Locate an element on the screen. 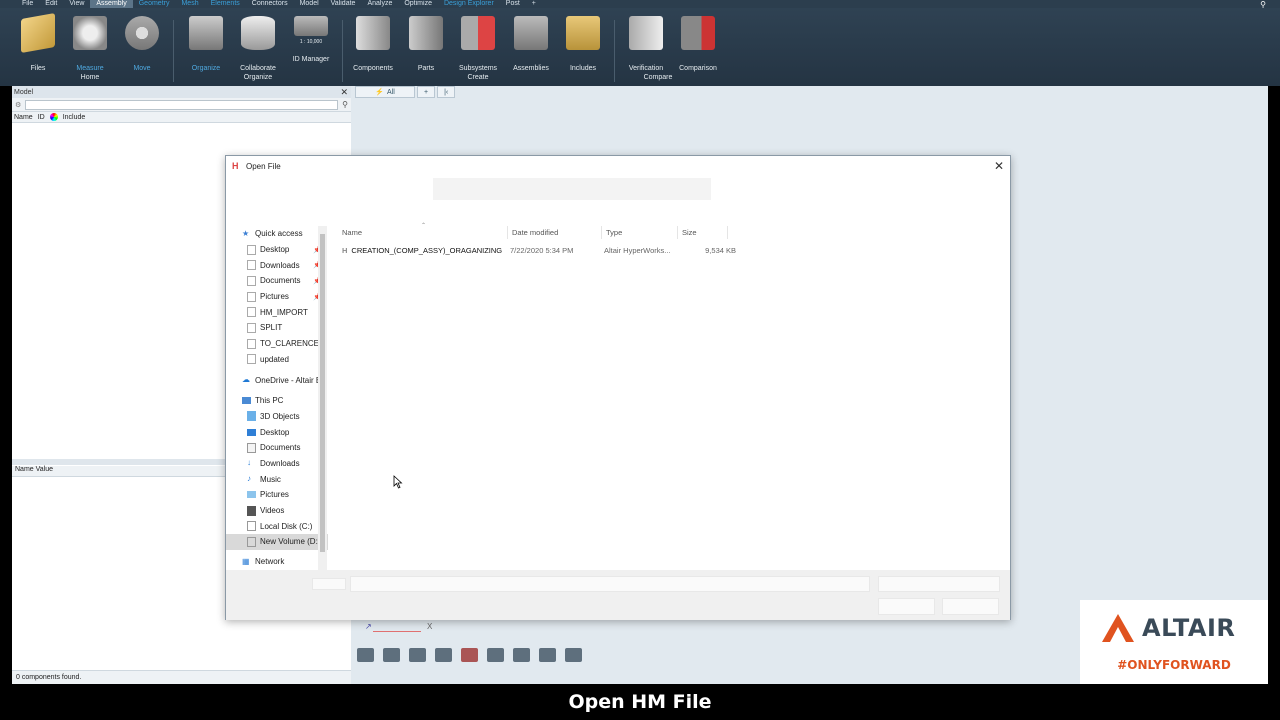  nav-item-3d-objects: 3D Objects is located at coordinates (277, 417).